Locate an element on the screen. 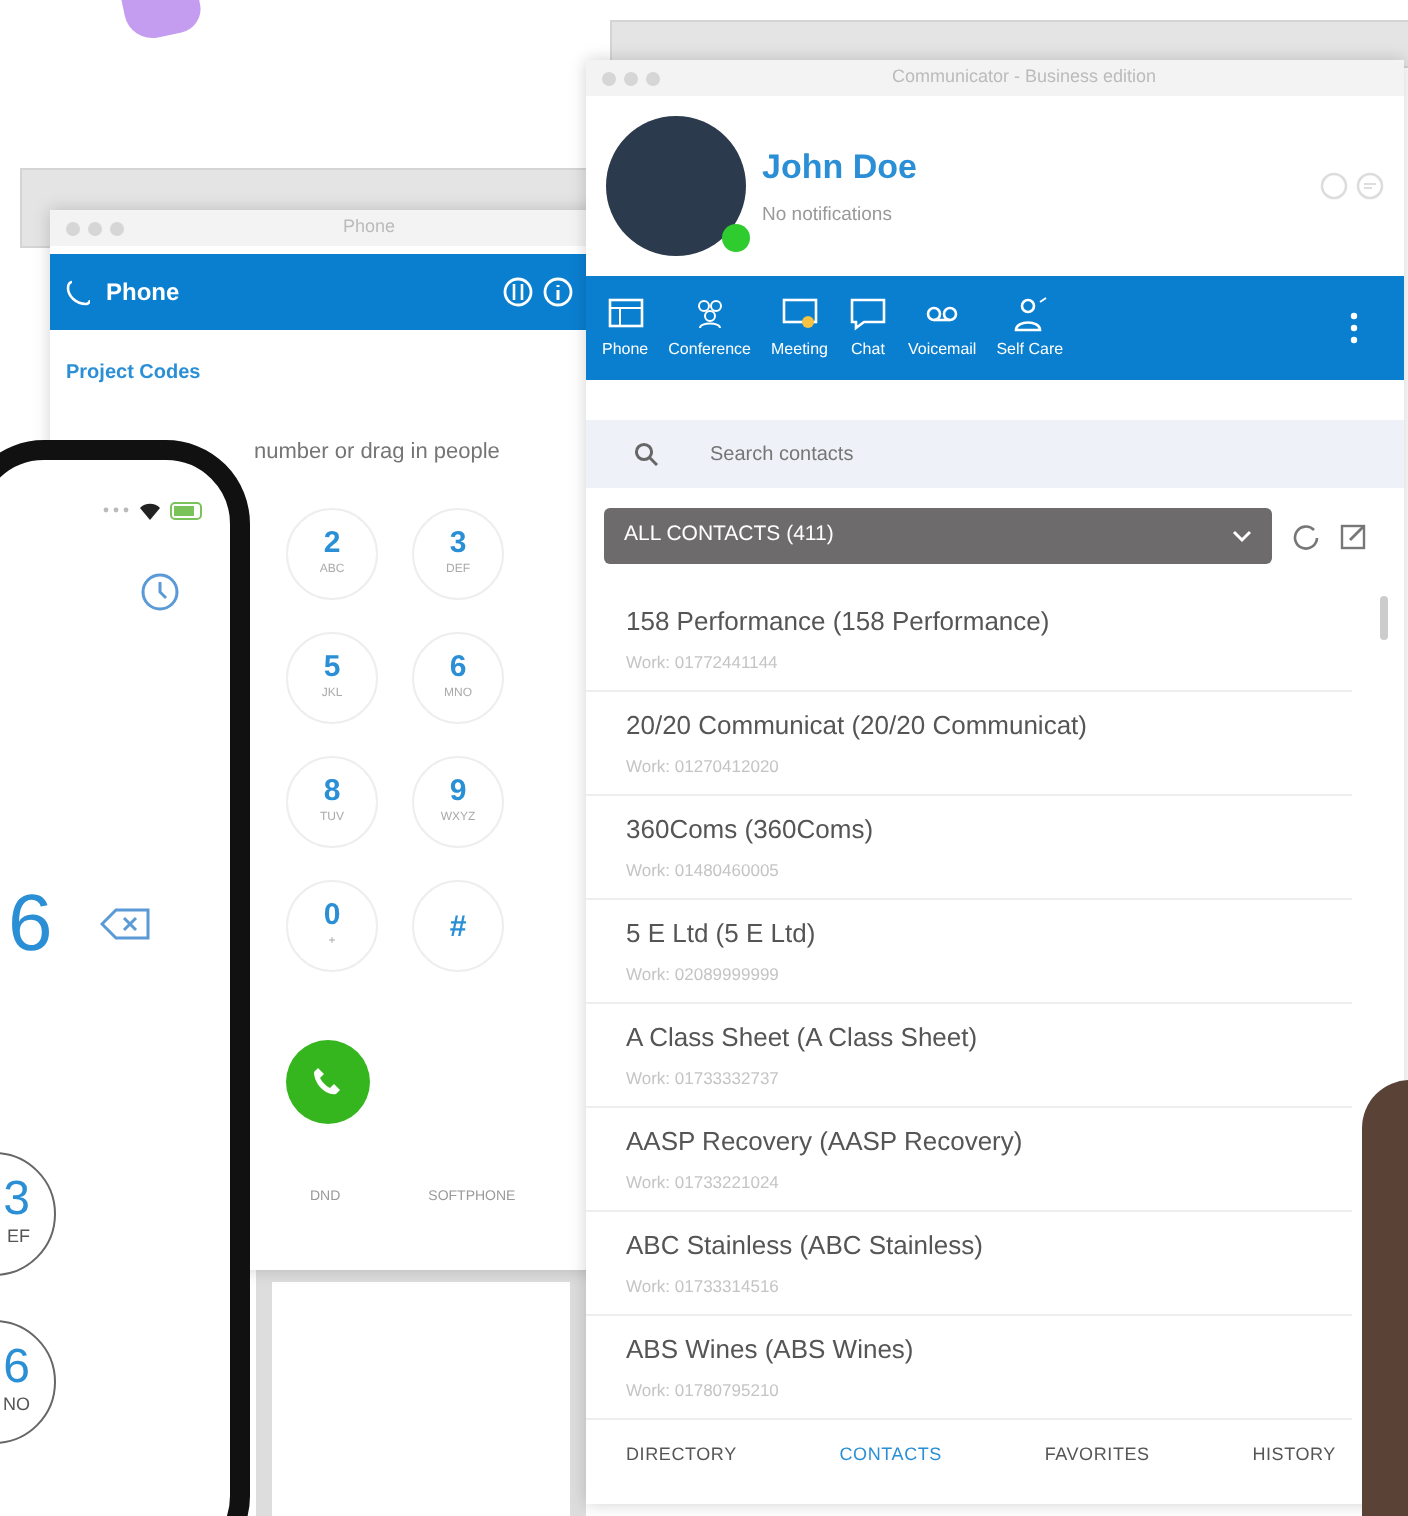 This screenshot has width=1408, height=1516. contact-row: 20/20 Communicat (20/20 Communicat) Work: 01270412020 is located at coordinates (969, 744).